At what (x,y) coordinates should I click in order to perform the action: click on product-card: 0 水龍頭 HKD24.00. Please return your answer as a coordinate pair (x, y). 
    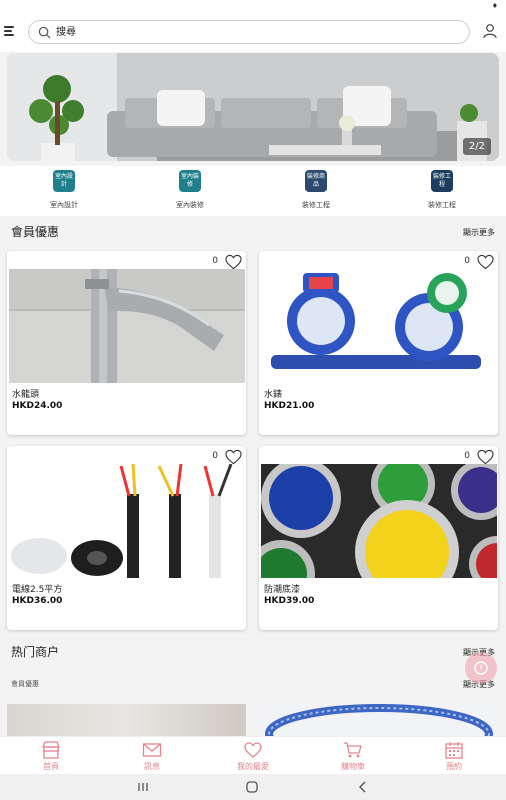
    Looking at the image, I should click on (126, 343).